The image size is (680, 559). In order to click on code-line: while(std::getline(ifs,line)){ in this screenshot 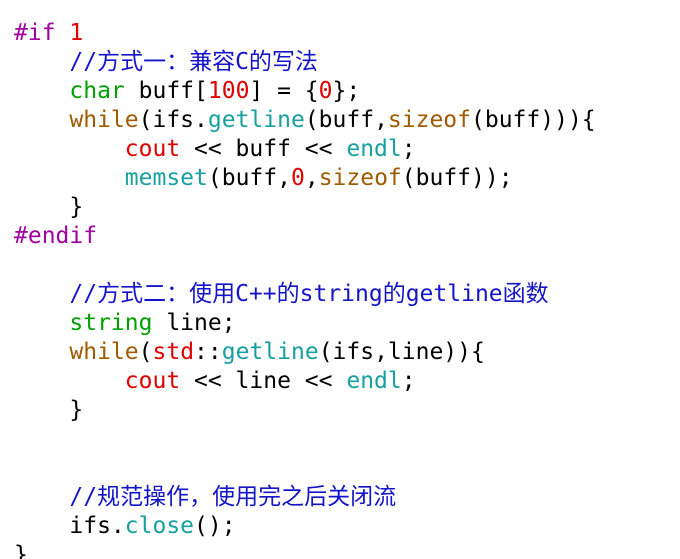, I will do `click(249, 352)`.